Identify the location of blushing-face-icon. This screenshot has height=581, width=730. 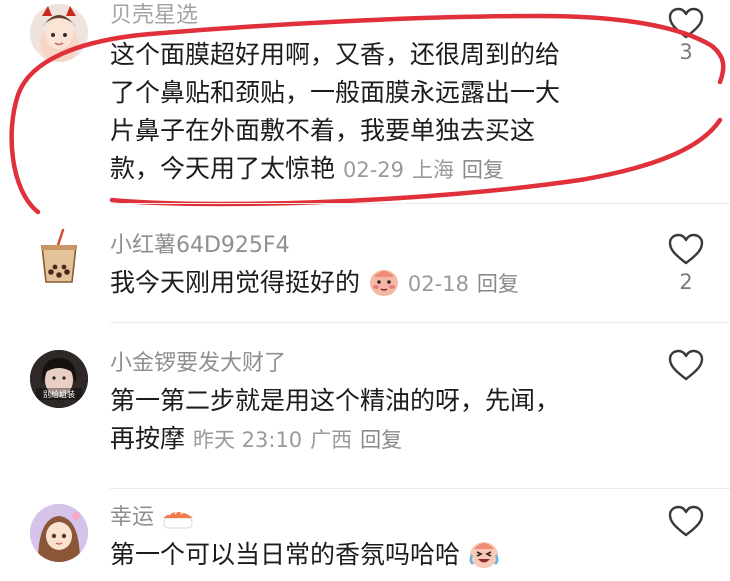
(384, 287).